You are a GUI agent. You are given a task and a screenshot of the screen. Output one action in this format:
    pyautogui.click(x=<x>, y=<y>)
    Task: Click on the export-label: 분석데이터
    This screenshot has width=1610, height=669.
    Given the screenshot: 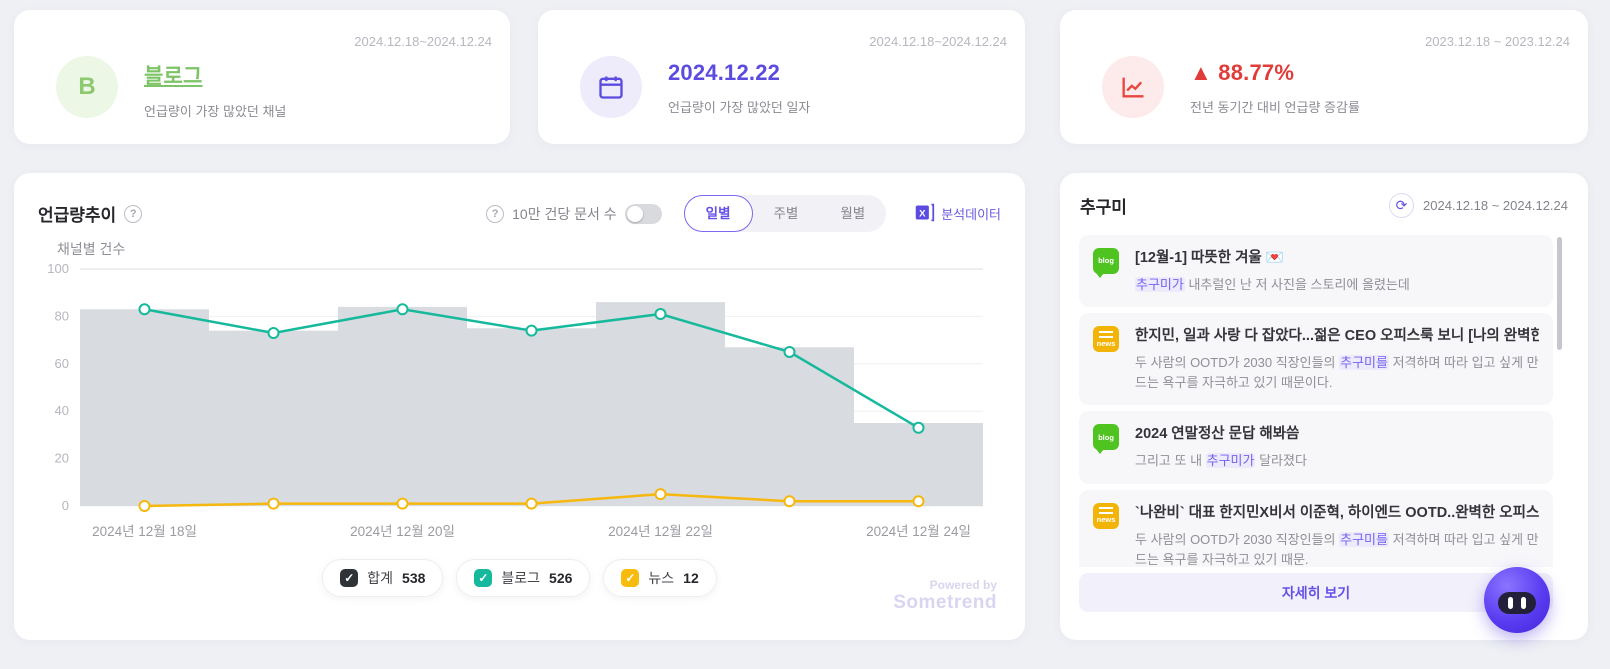 What is the action you would take?
    pyautogui.click(x=971, y=214)
    